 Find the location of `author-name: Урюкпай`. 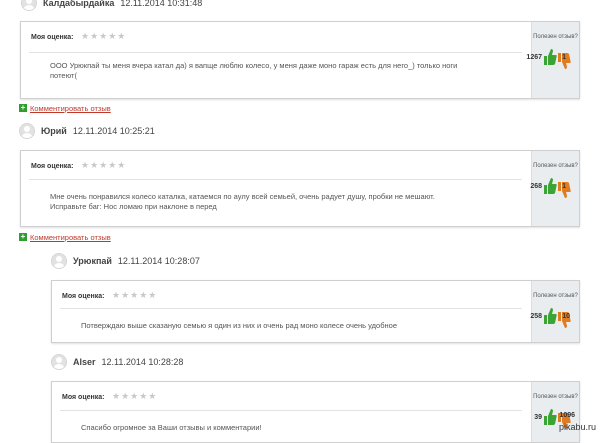

author-name: Урюкпай is located at coordinates (92, 261).